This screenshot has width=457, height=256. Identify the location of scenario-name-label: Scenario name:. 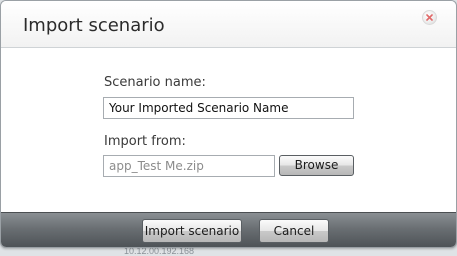
(155, 82).